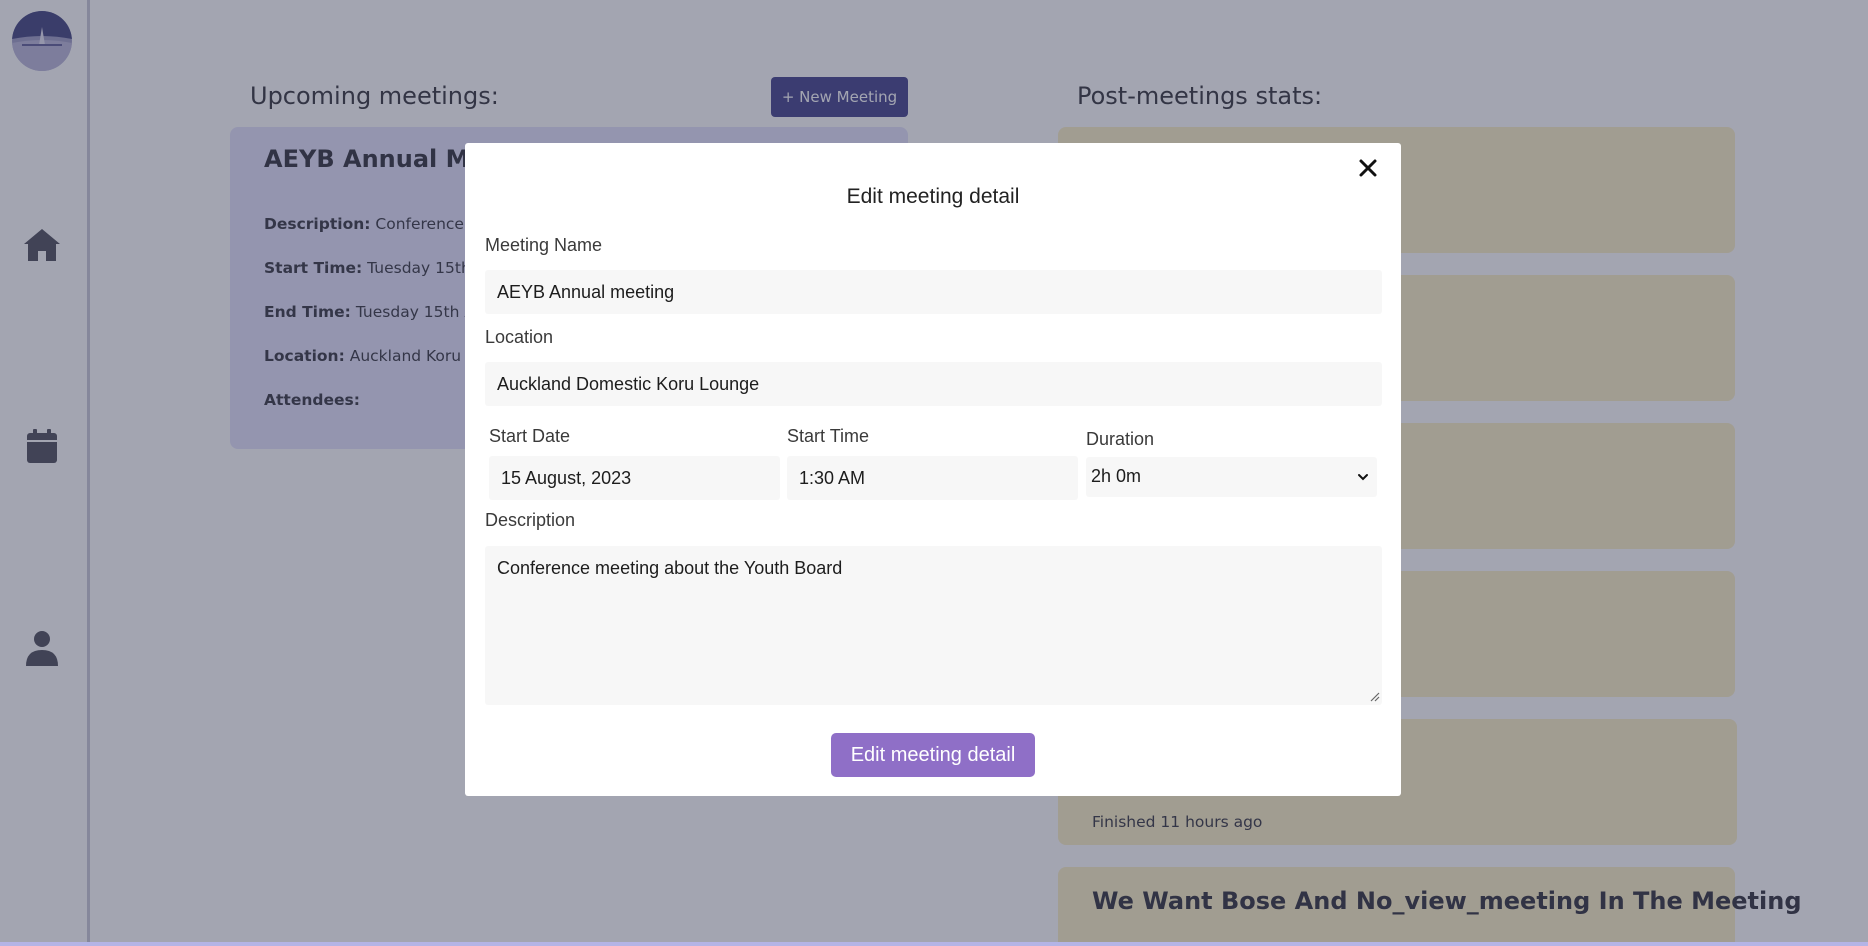 The width and height of the screenshot is (1868, 946). Describe the element at coordinates (1231, 477) in the screenshot. I see `duration-select: 2h 0m` at that location.